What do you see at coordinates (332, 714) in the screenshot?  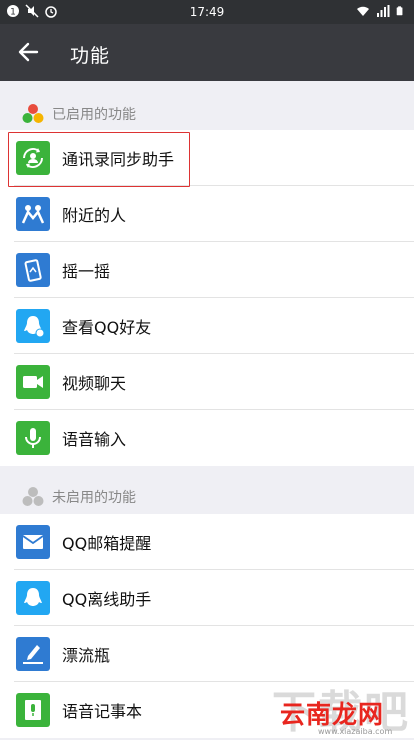 I see `watermark-text: 云南龙网` at bounding box center [332, 714].